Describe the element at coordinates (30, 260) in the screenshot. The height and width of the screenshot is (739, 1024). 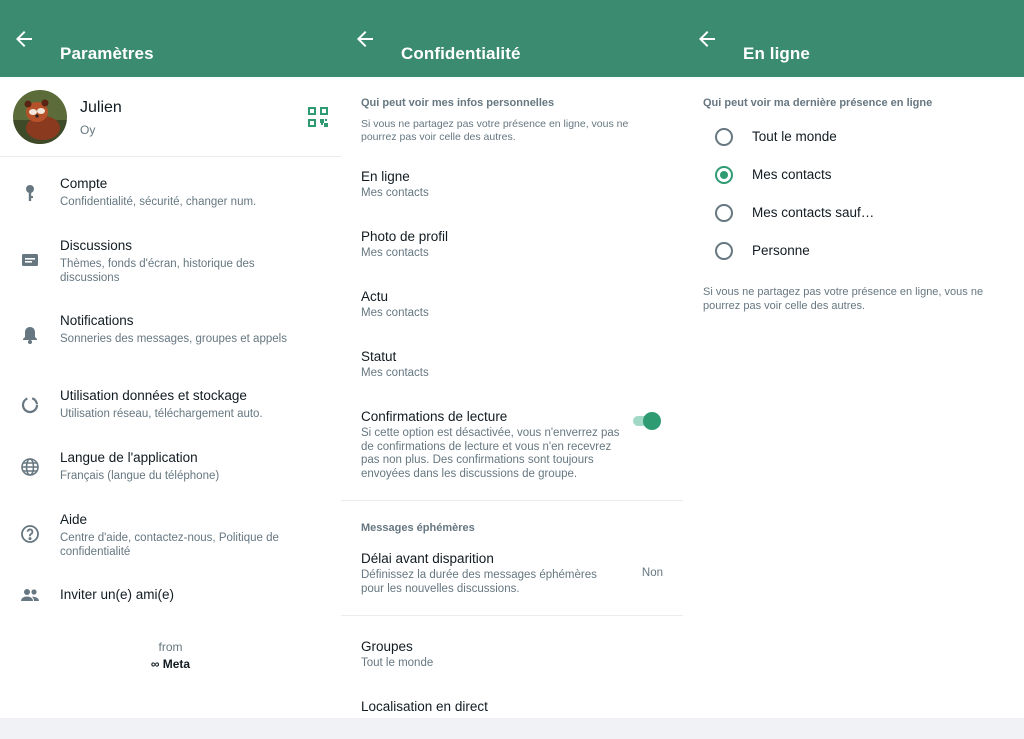
I see `chat-icon` at that location.